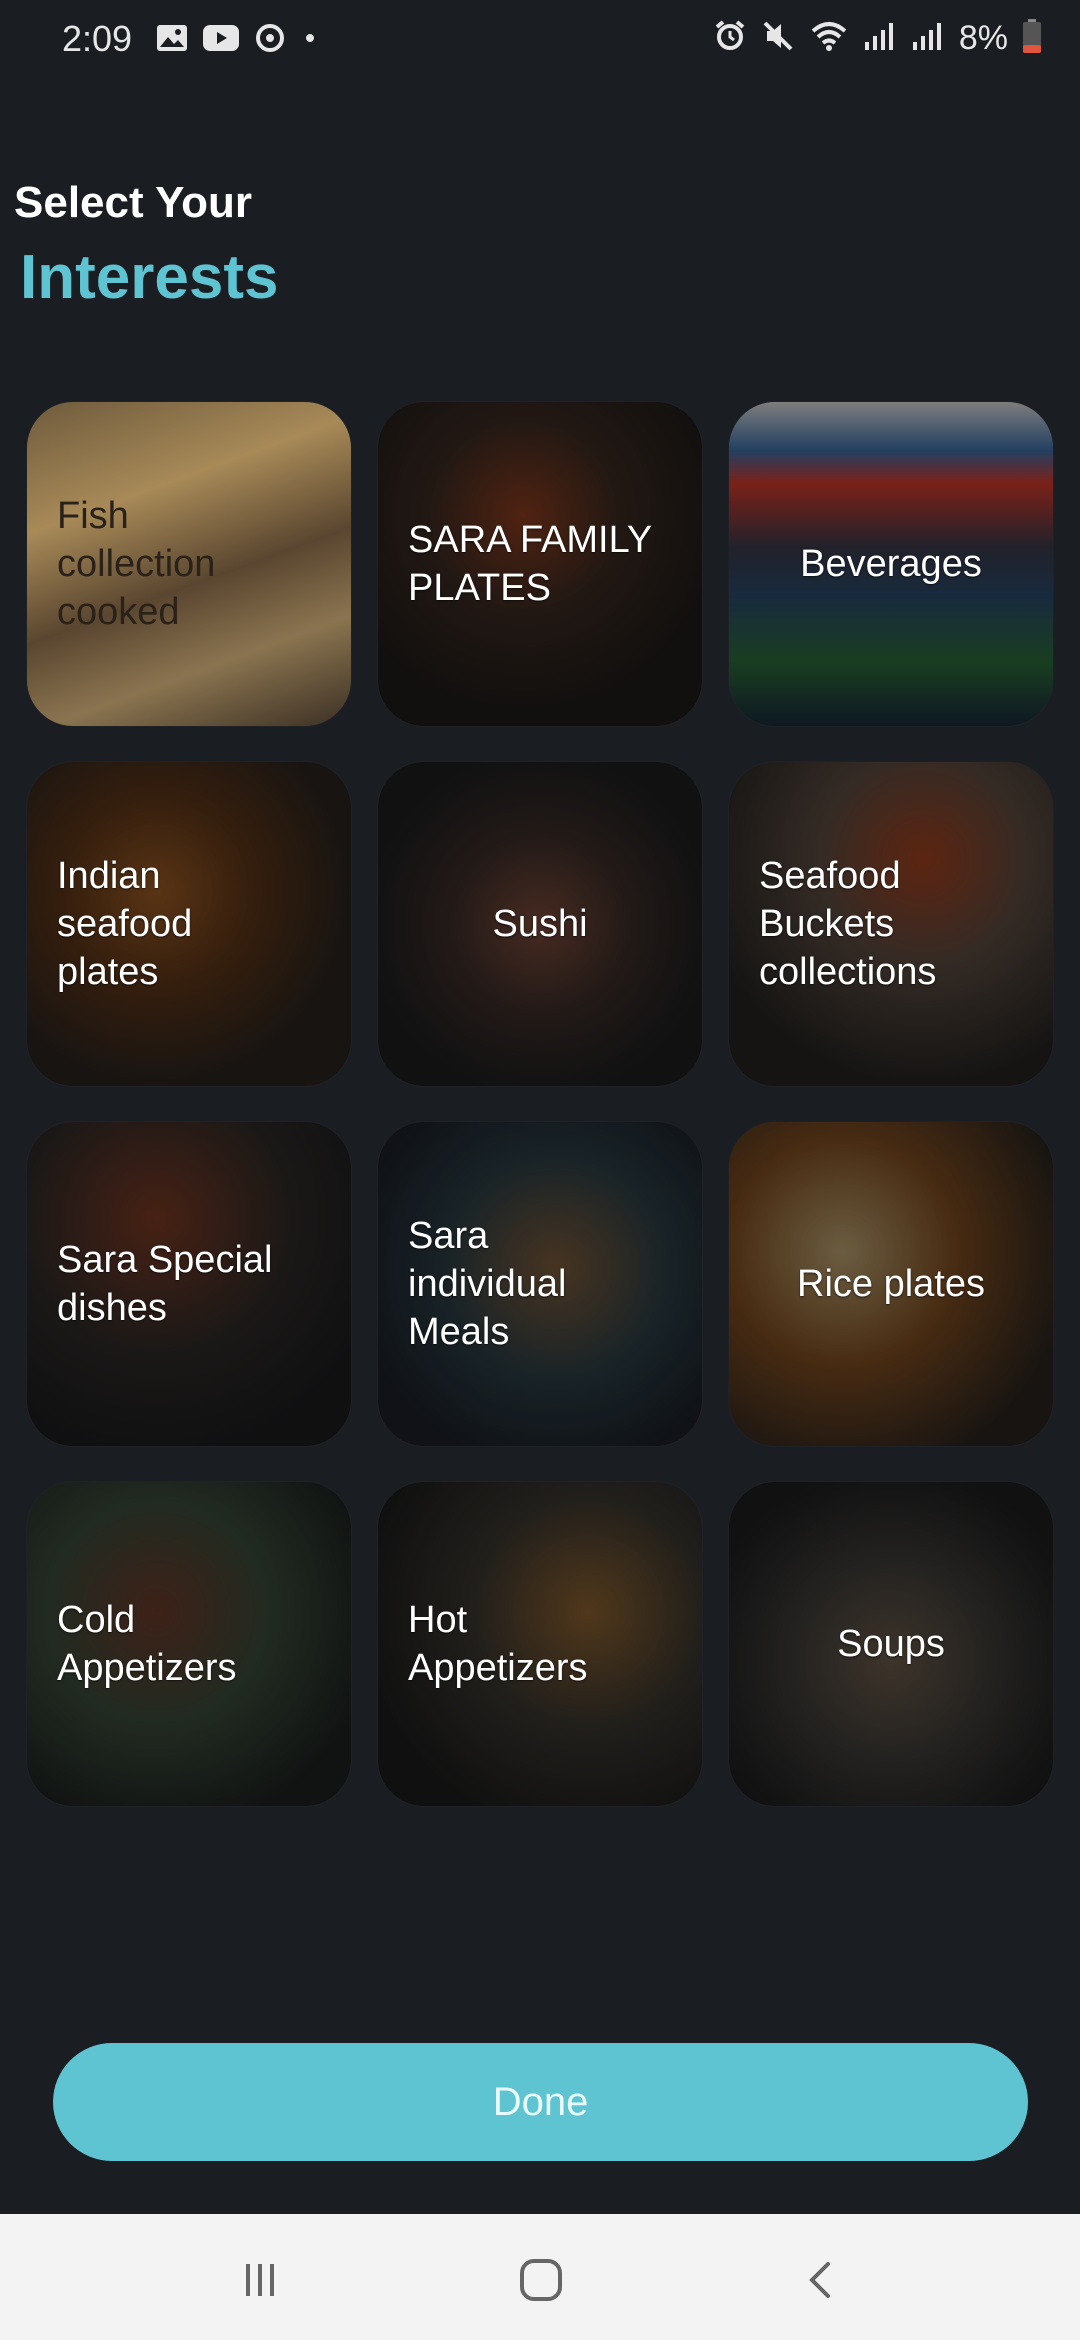  I want to click on image-icon, so click(172, 40).